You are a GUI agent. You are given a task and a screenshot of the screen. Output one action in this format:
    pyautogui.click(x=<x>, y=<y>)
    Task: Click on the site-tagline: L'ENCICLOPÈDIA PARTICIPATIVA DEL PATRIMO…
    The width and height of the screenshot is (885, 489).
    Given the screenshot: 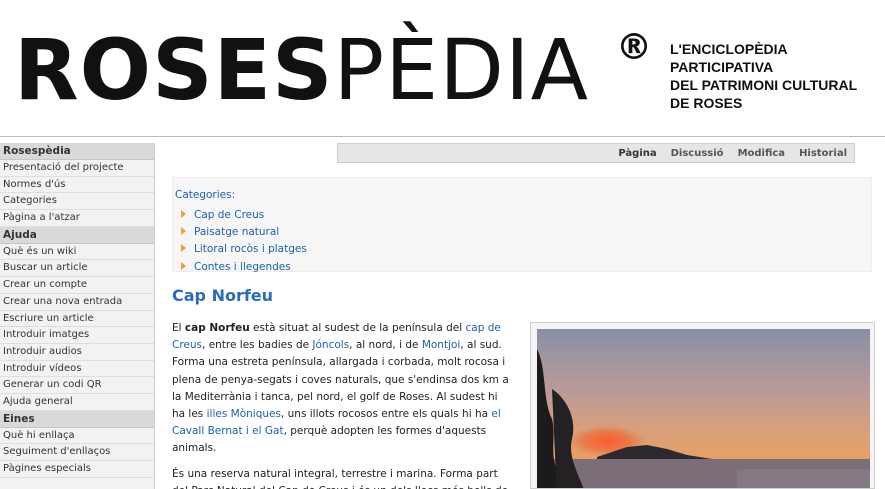 What is the action you would take?
    pyautogui.click(x=775, y=76)
    